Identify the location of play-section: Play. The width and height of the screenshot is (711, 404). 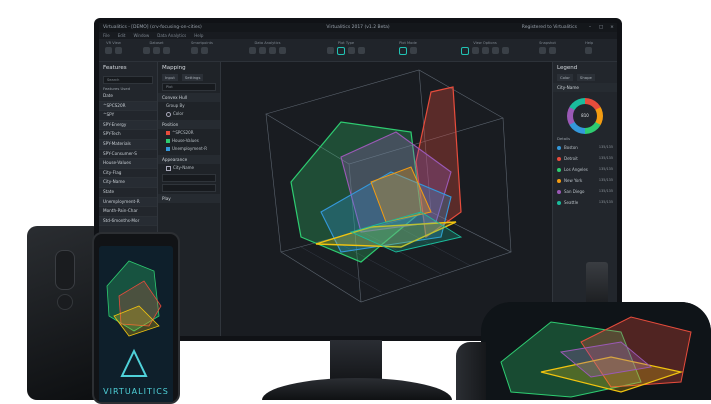
(189, 198).